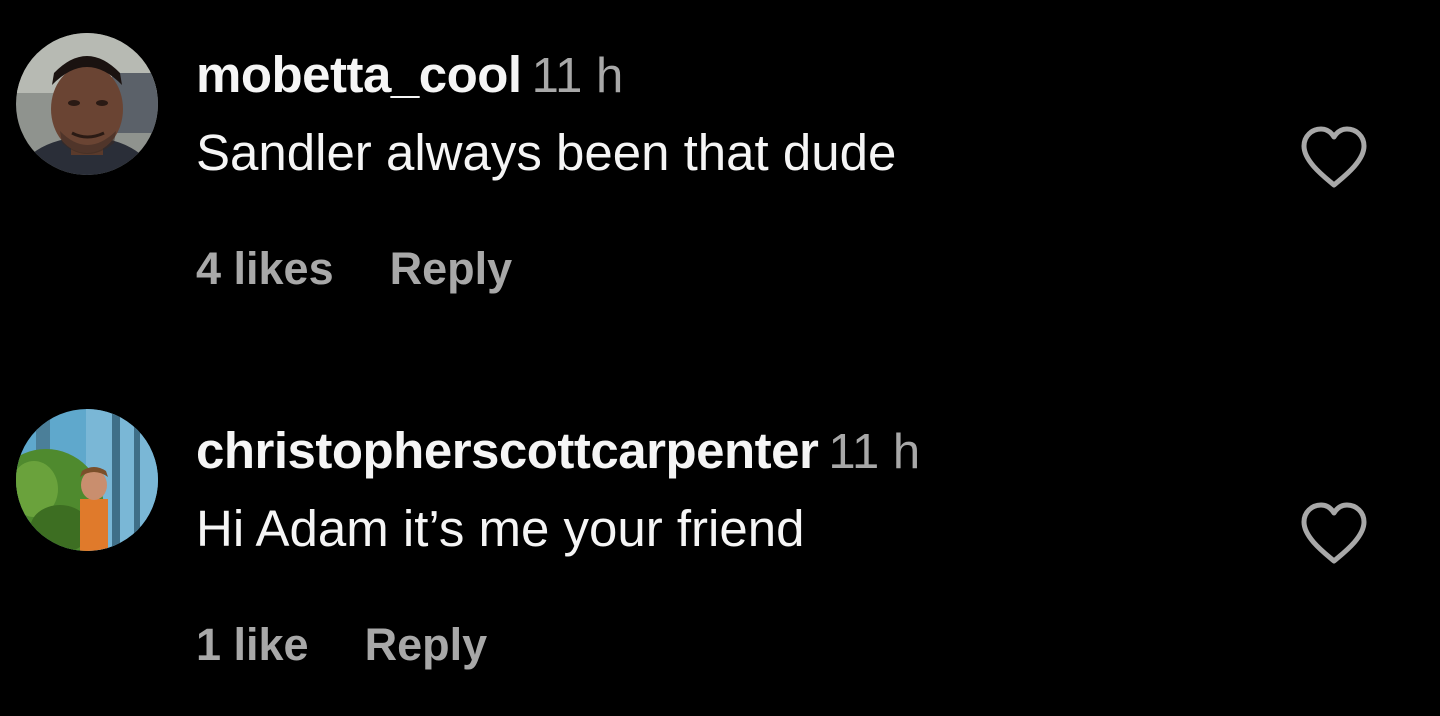 This screenshot has width=1440, height=716. What do you see at coordinates (252, 645) in the screenshot?
I see `likes-count: 1 like` at bounding box center [252, 645].